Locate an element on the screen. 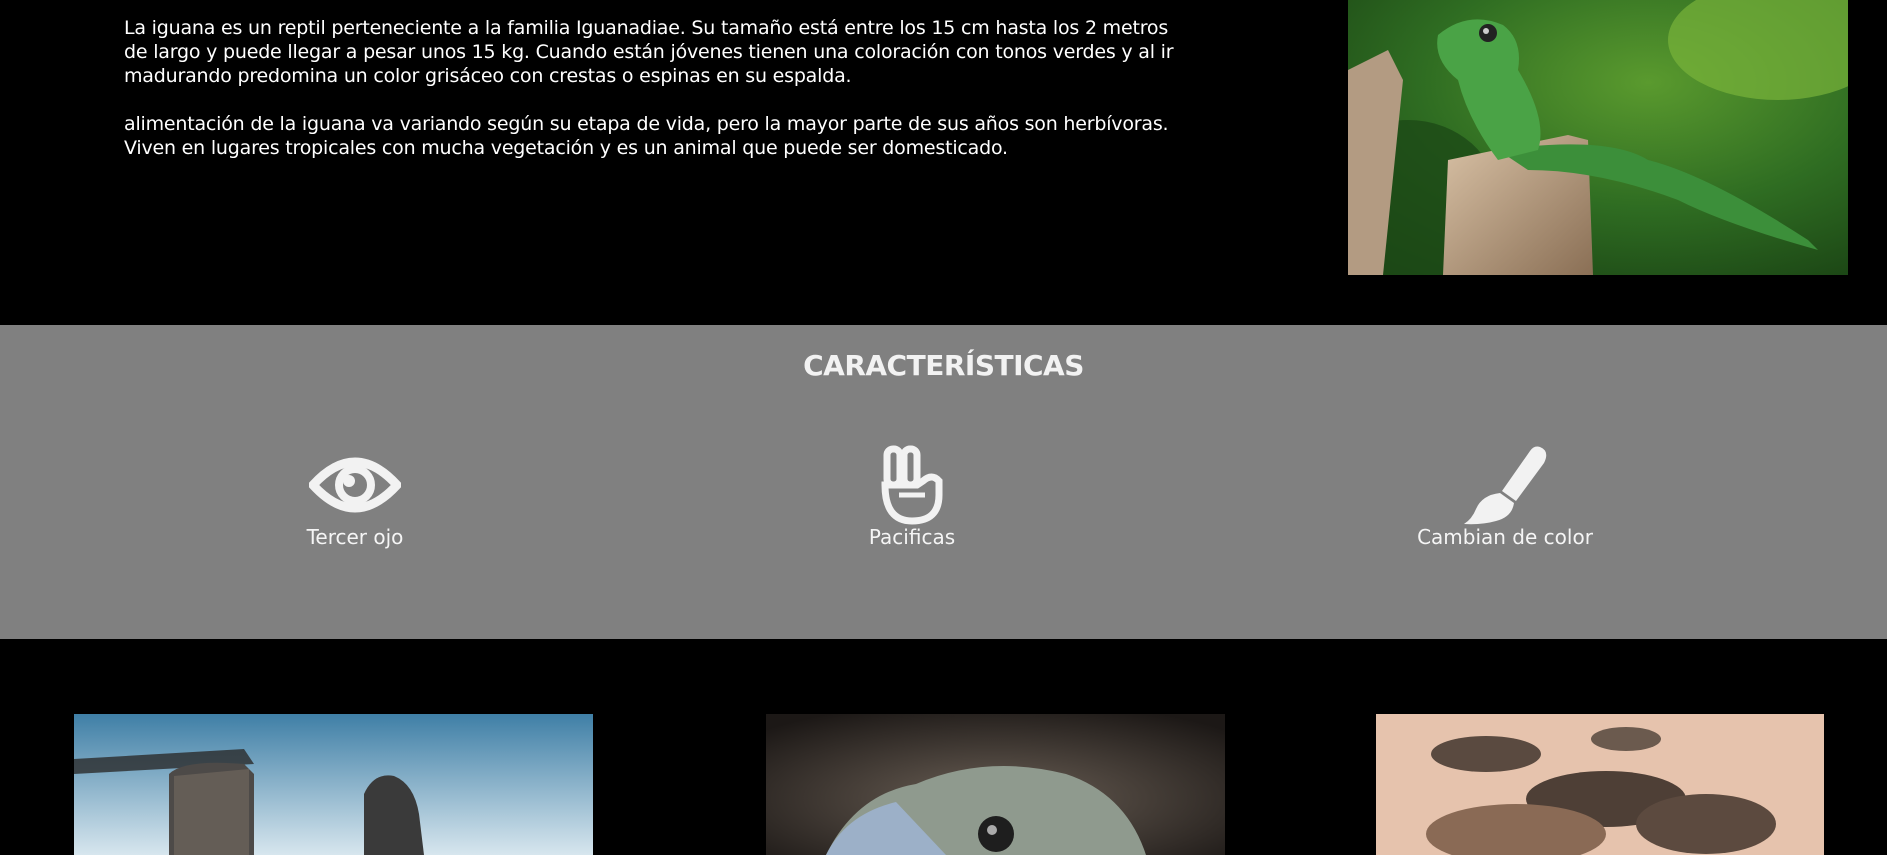 This screenshot has height=855, width=1887. feature-label: Pacificas is located at coordinates (912, 537).